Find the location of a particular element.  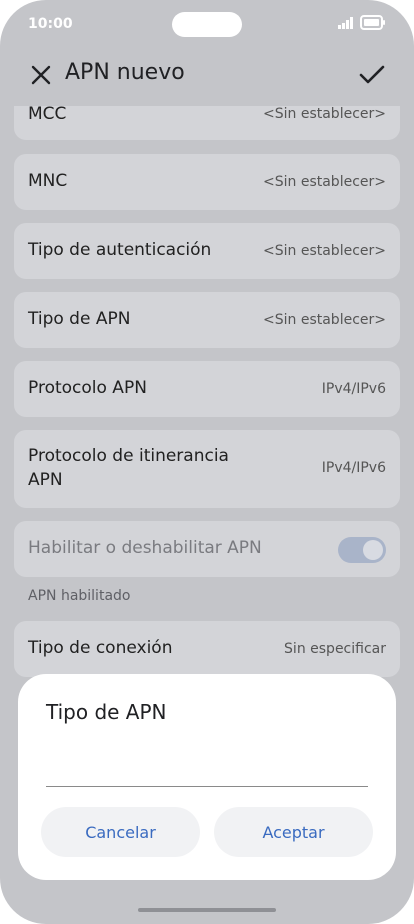

list-item-label: MCC is located at coordinates (47, 114).